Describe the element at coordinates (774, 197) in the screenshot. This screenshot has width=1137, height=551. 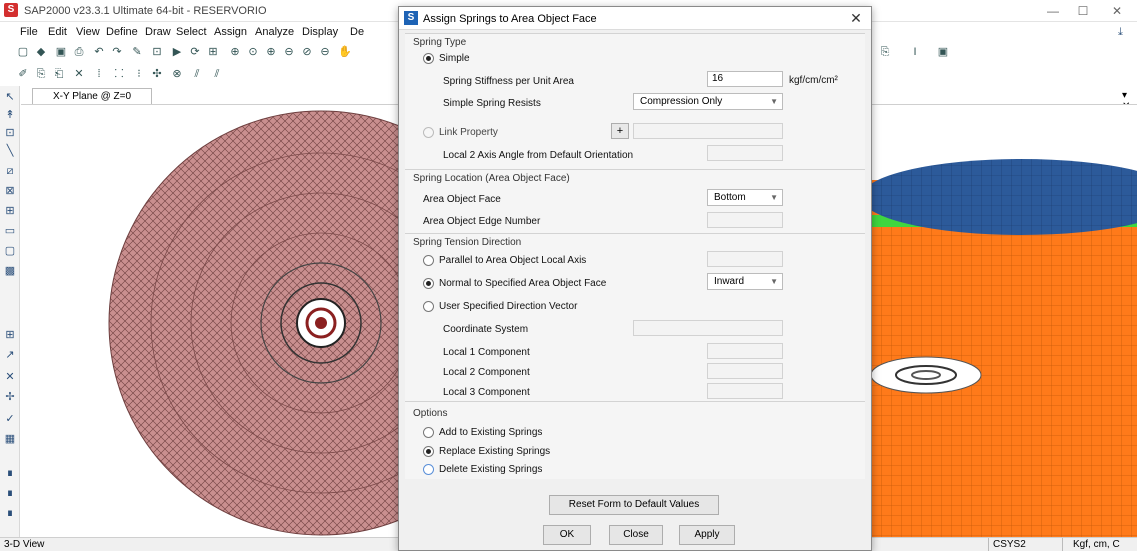
I see `chevron-down-icon: ▼` at that location.